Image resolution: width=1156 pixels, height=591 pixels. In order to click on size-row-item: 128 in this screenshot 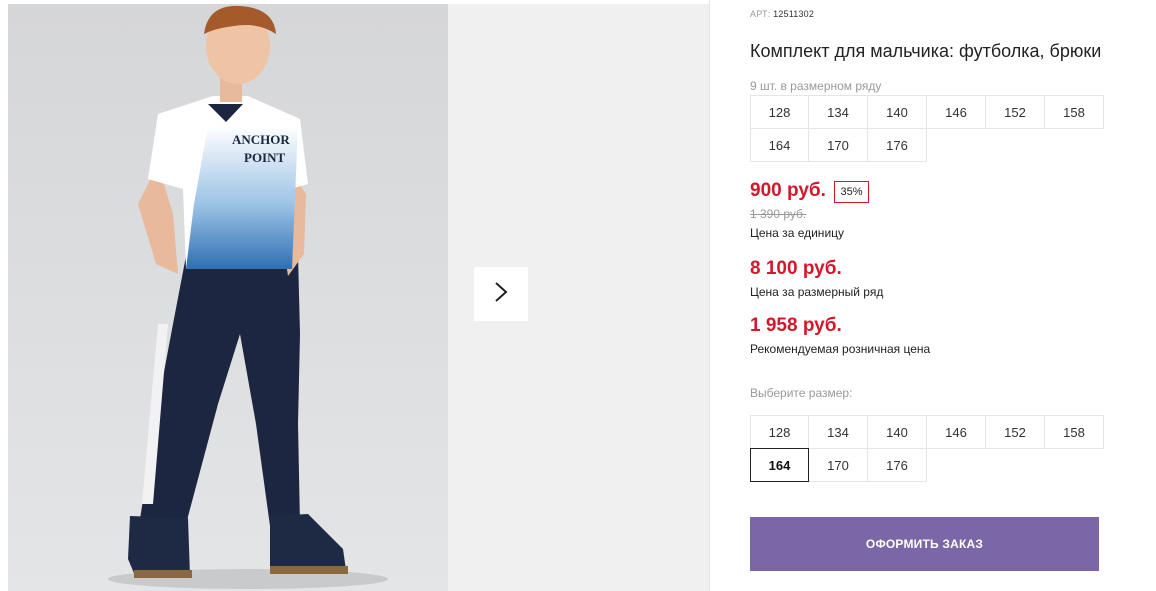, I will do `click(779, 112)`.